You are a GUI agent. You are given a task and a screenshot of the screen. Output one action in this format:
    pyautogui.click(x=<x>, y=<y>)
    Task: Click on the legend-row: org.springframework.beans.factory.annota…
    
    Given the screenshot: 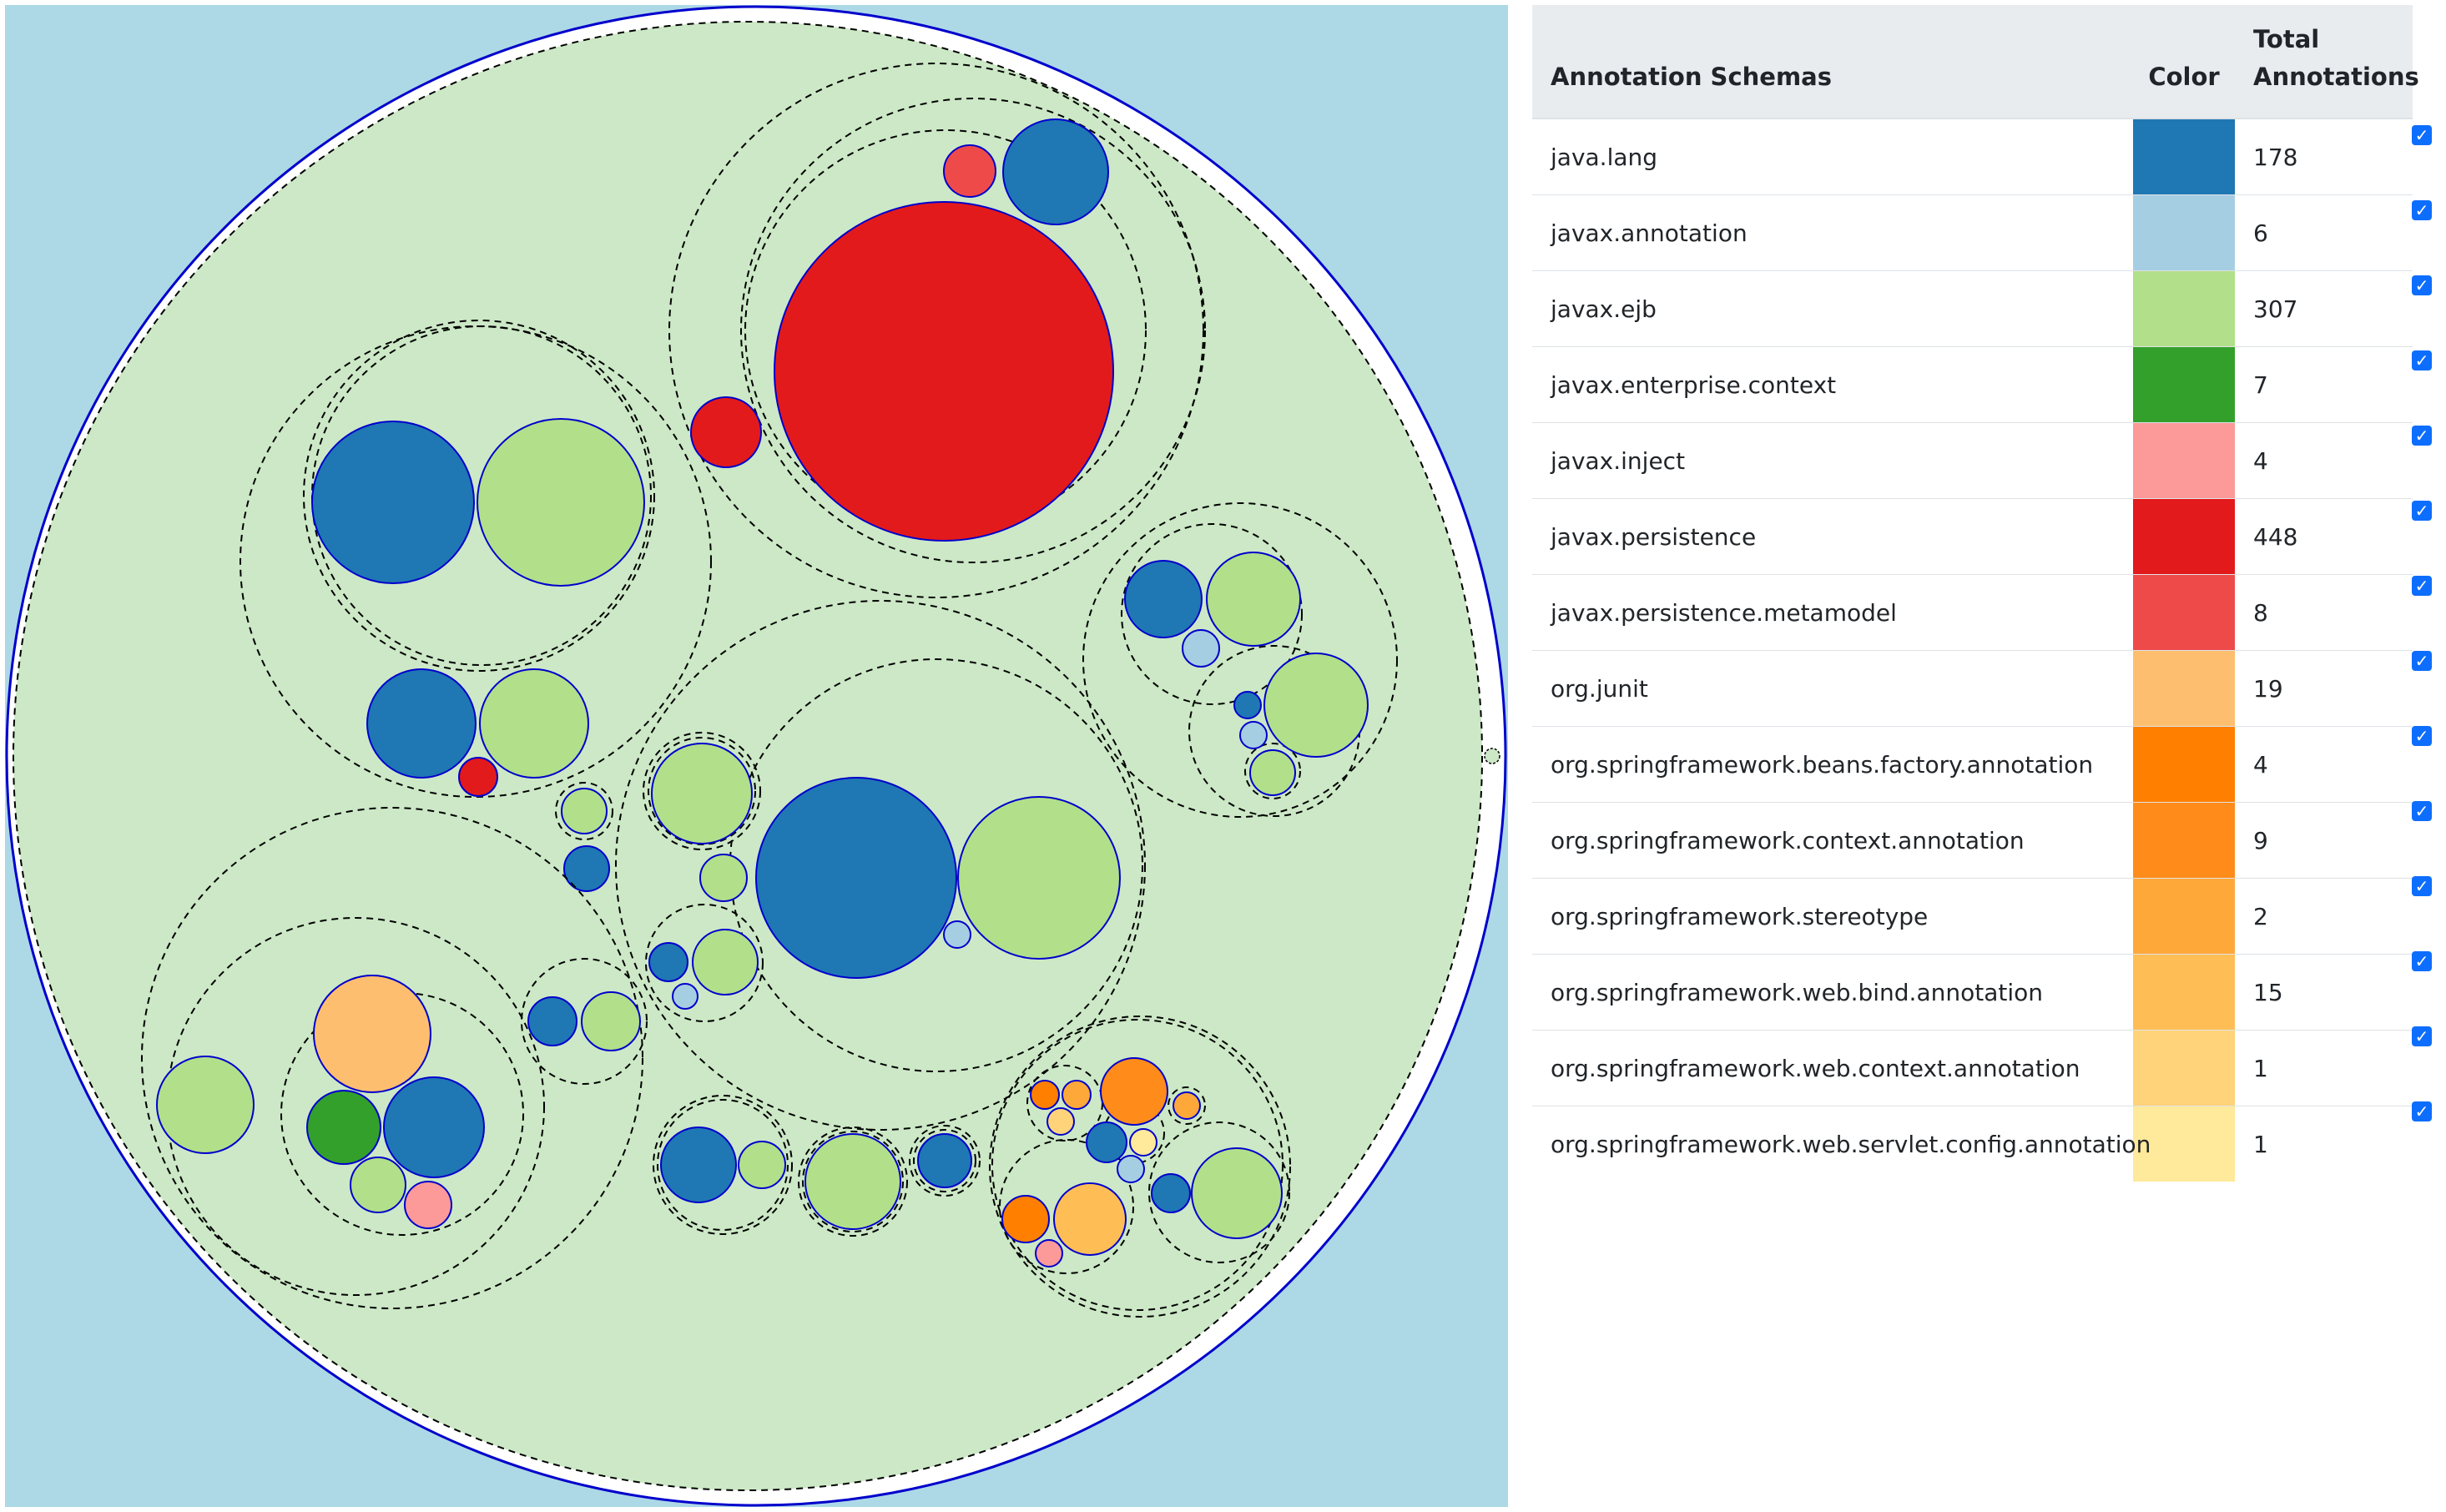 What is the action you would take?
    pyautogui.click(x=1972, y=764)
    